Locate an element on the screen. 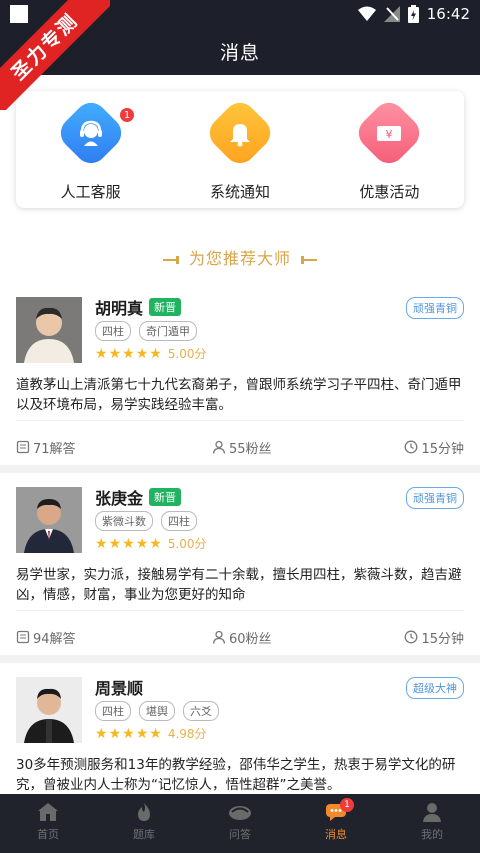 The width and height of the screenshot is (480, 853). fans-stat: 60粉丝 is located at coordinates (242, 637).